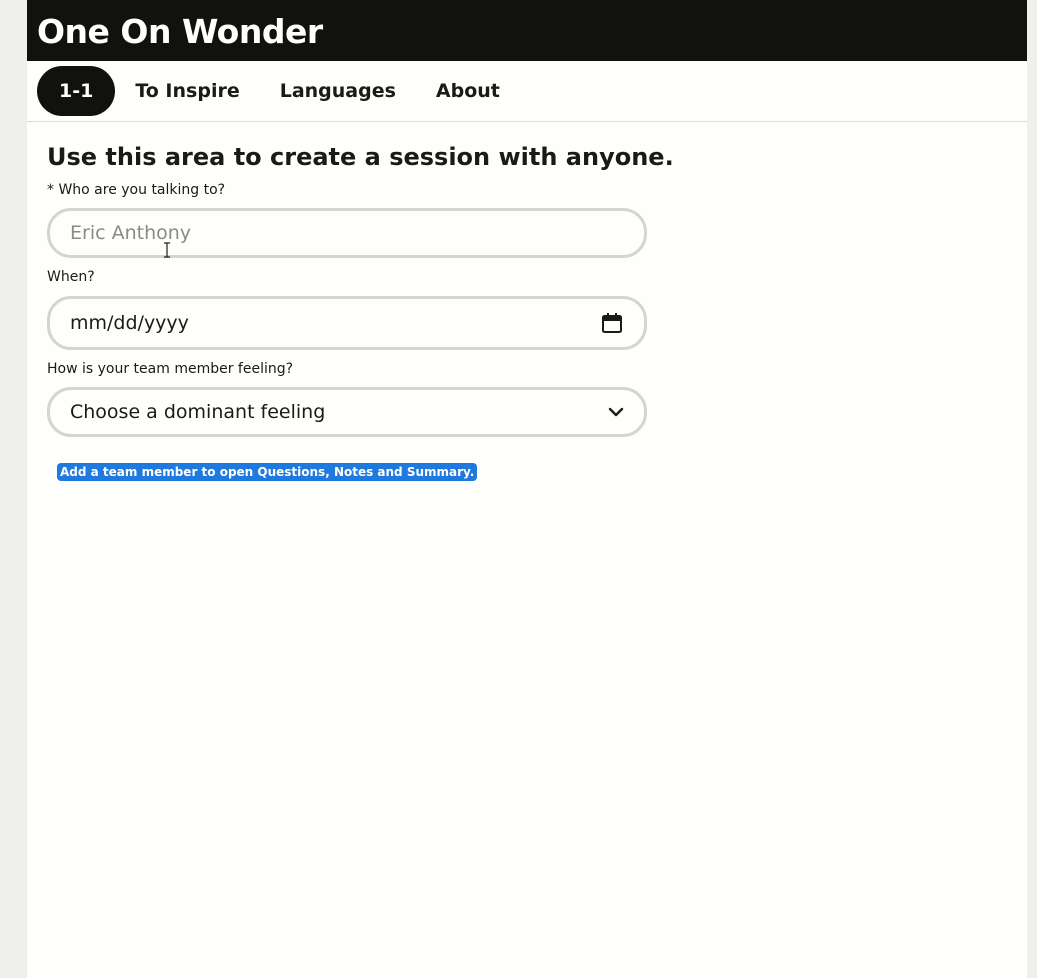 Image resolution: width=1037 pixels, height=978 pixels. What do you see at coordinates (180, 31) in the screenshot?
I see `app-title: One On Wonder` at bounding box center [180, 31].